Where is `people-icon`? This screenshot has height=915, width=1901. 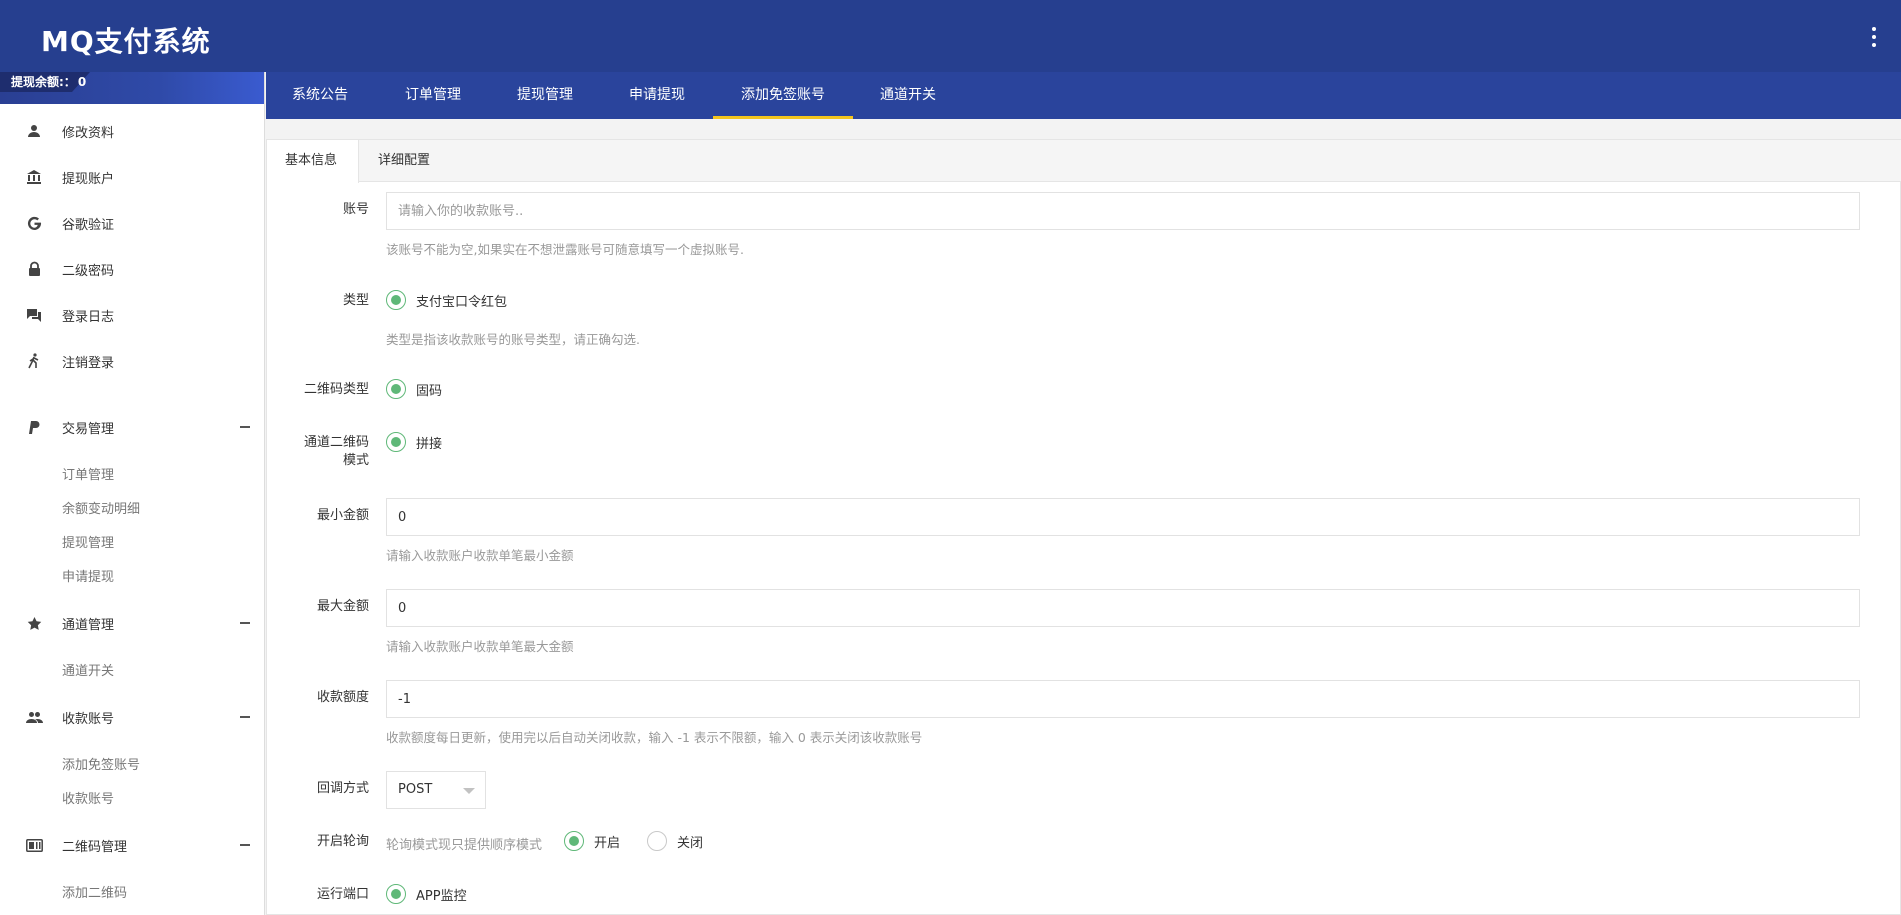
people-icon is located at coordinates (34, 717).